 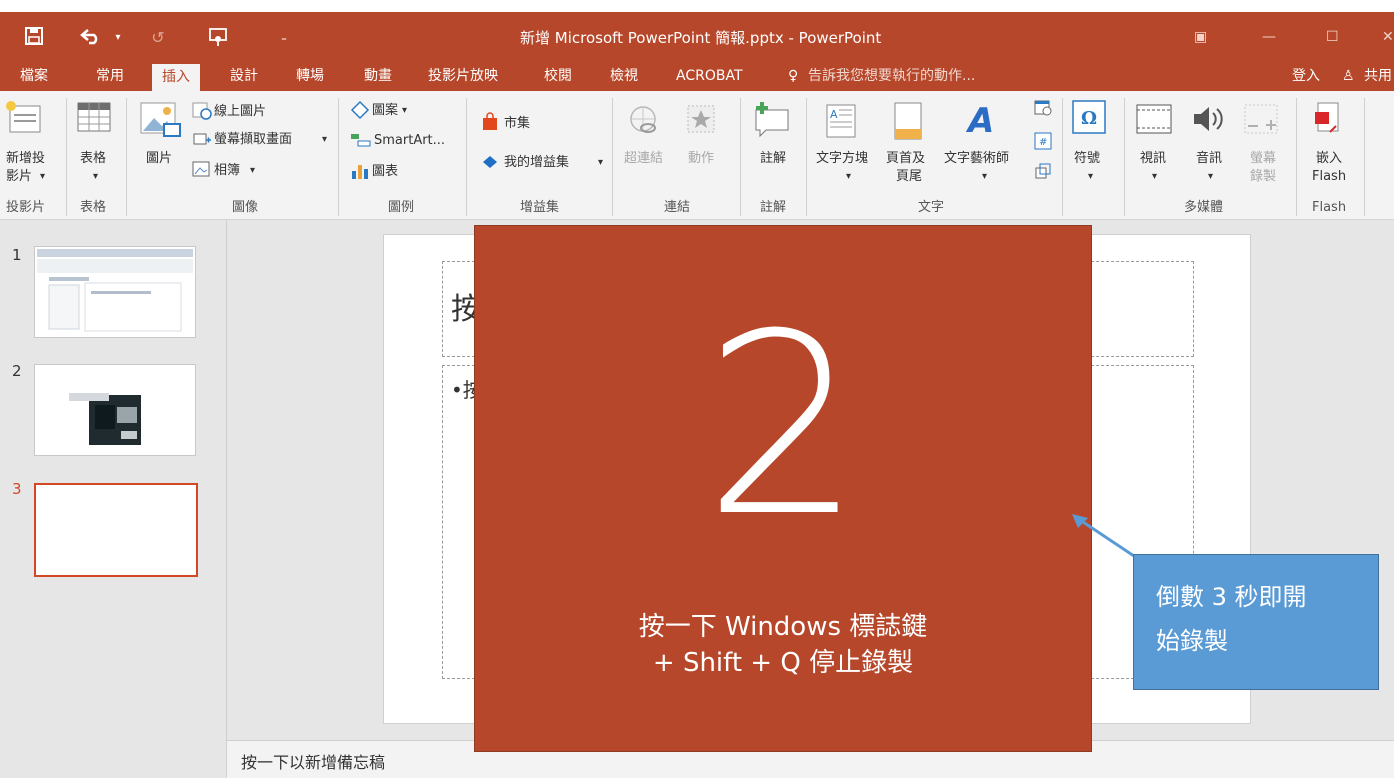 What do you see at coordinates (284, 38) in the screenshot?
I see `customize-qat-icon: ₌` at bounding box center [284, 38].